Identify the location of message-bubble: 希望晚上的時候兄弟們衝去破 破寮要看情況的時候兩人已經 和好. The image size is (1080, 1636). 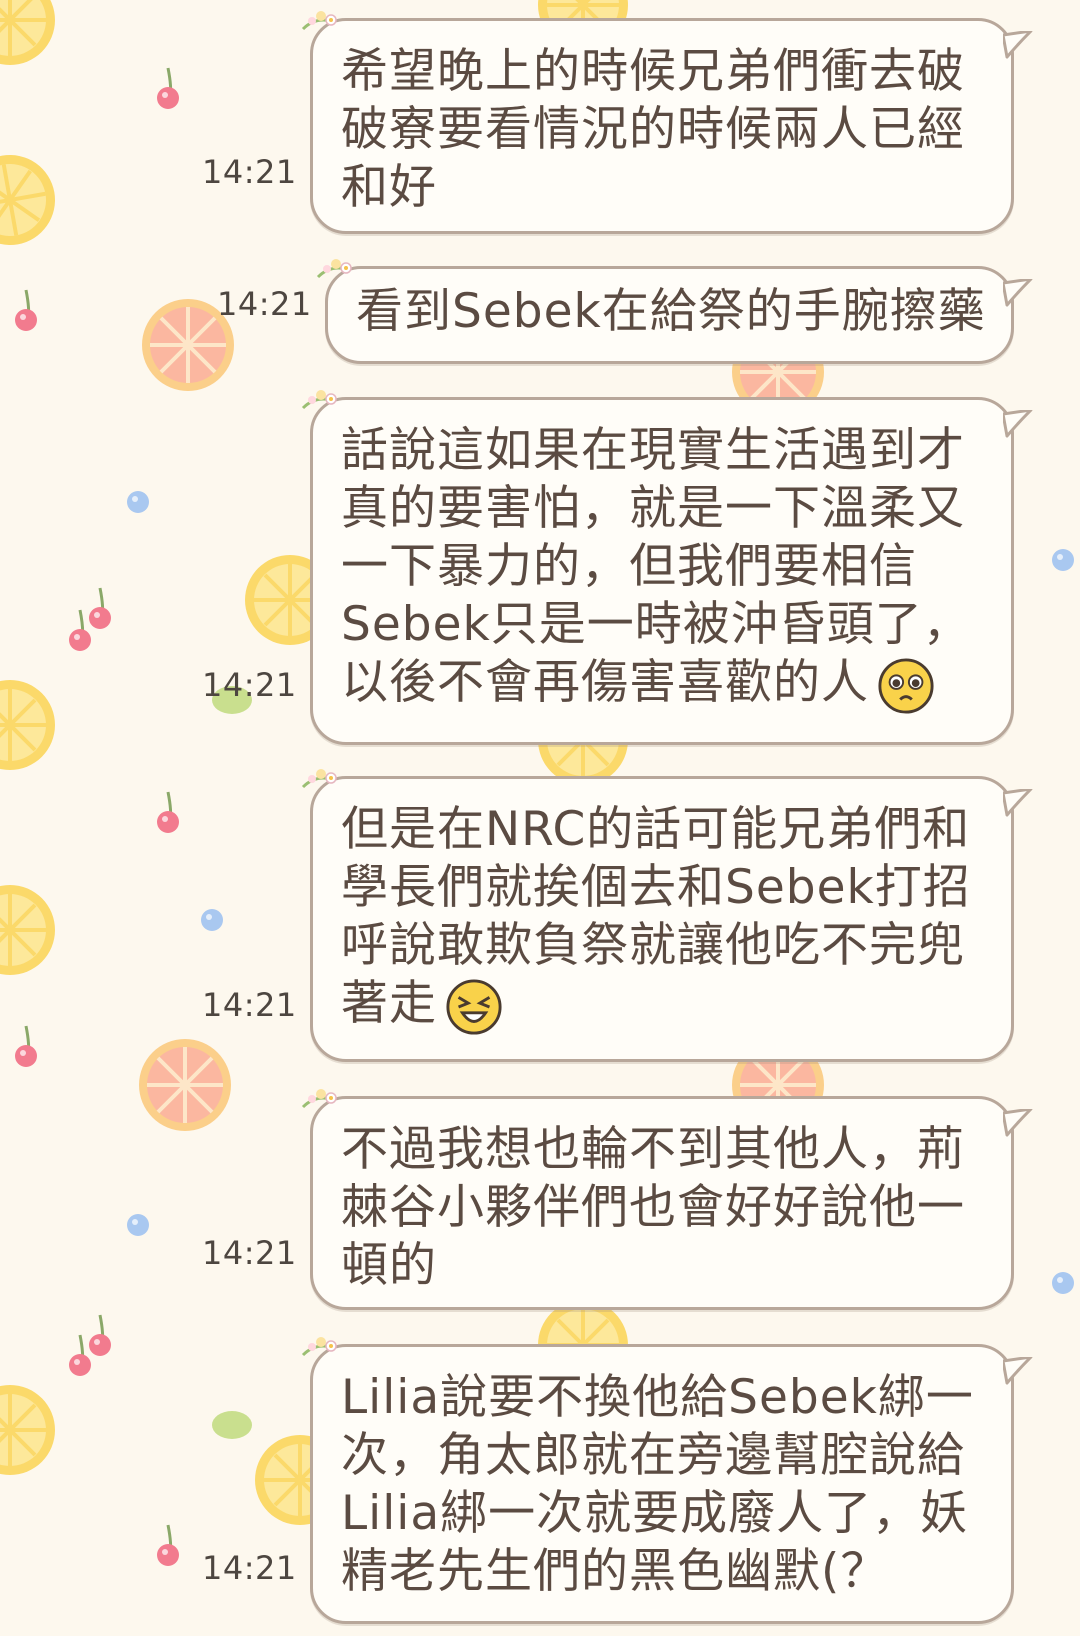
(667, 122).